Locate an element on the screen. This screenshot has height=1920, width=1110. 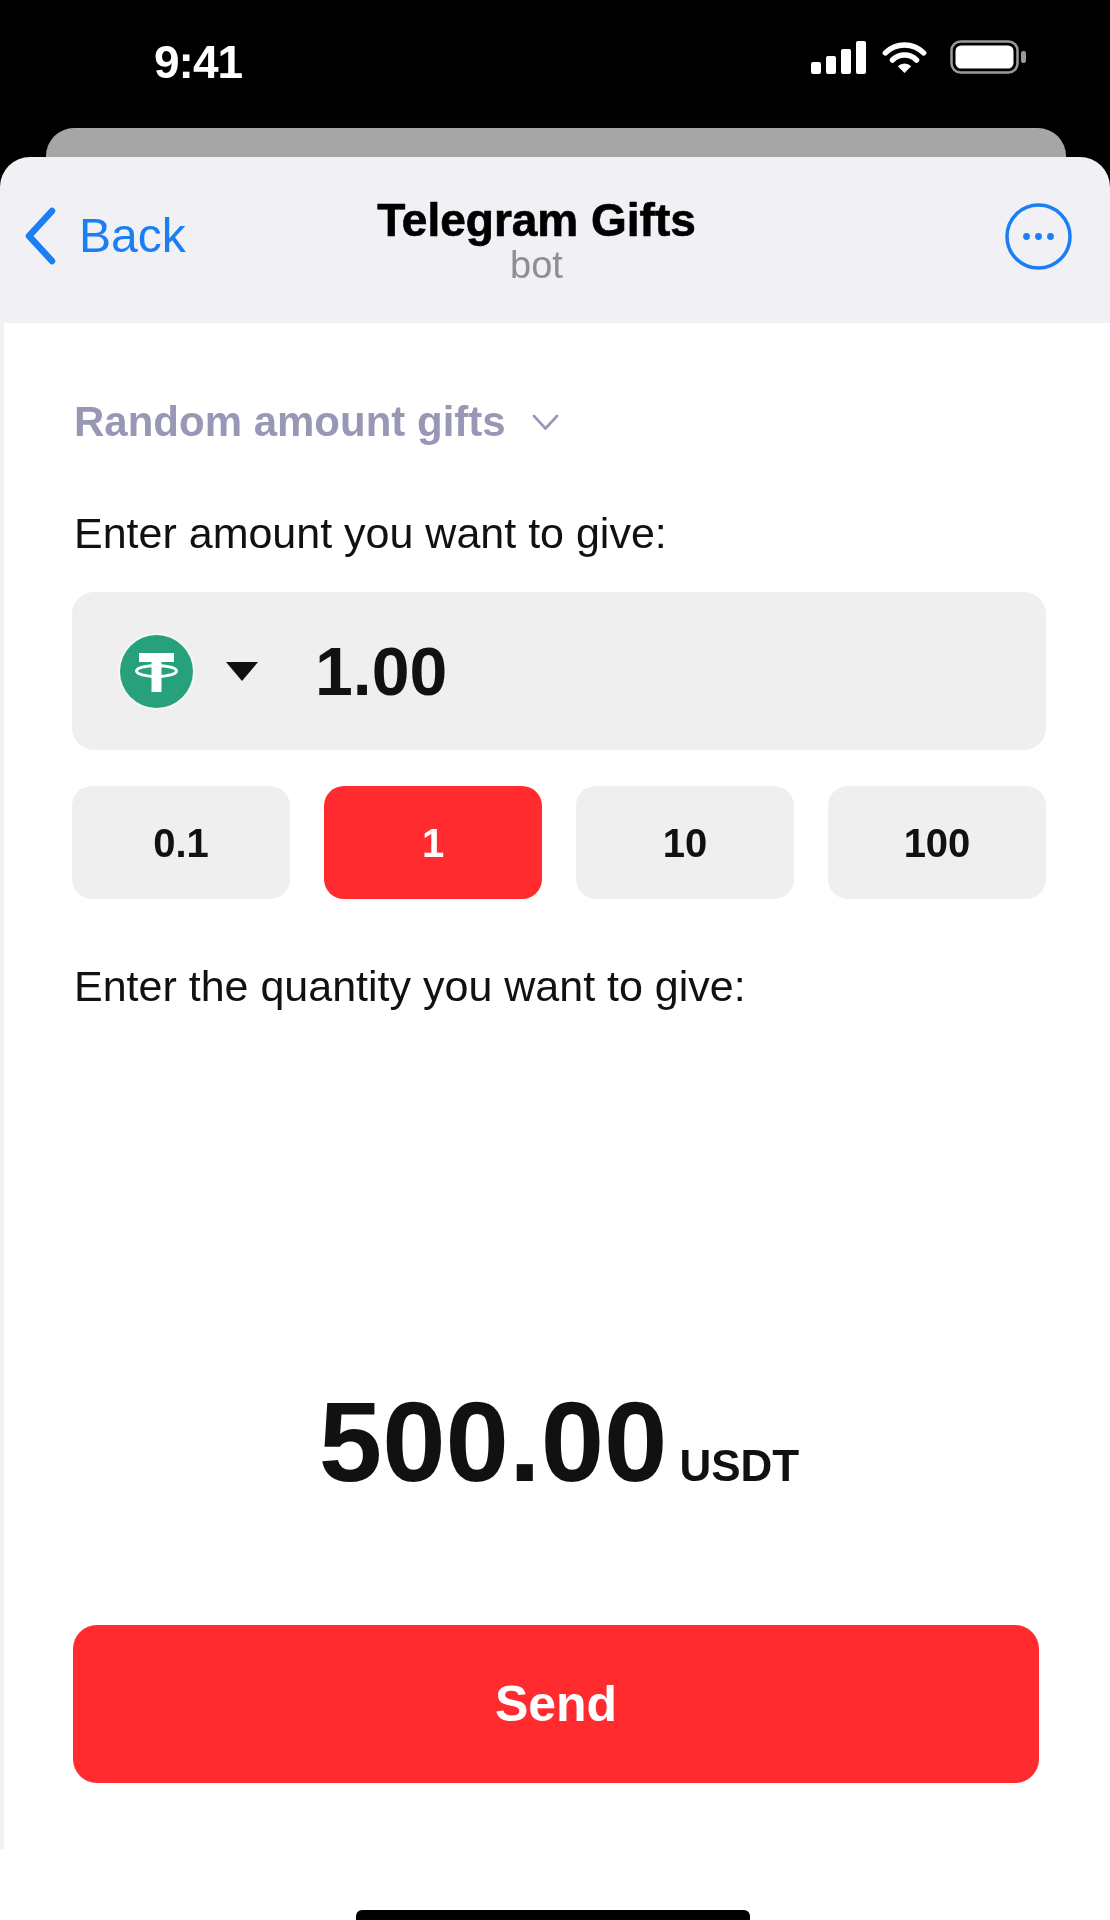
coin-icon is located at coordinates (156, 671).